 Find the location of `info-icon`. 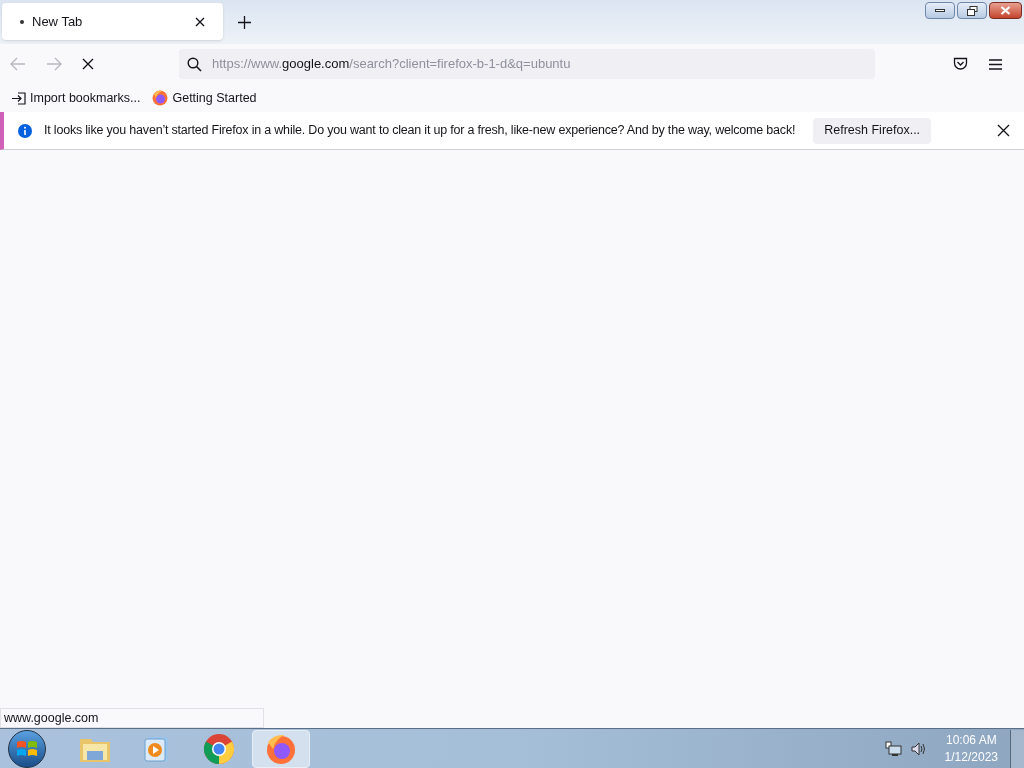

info-icon is located at coordinates (25, 130).